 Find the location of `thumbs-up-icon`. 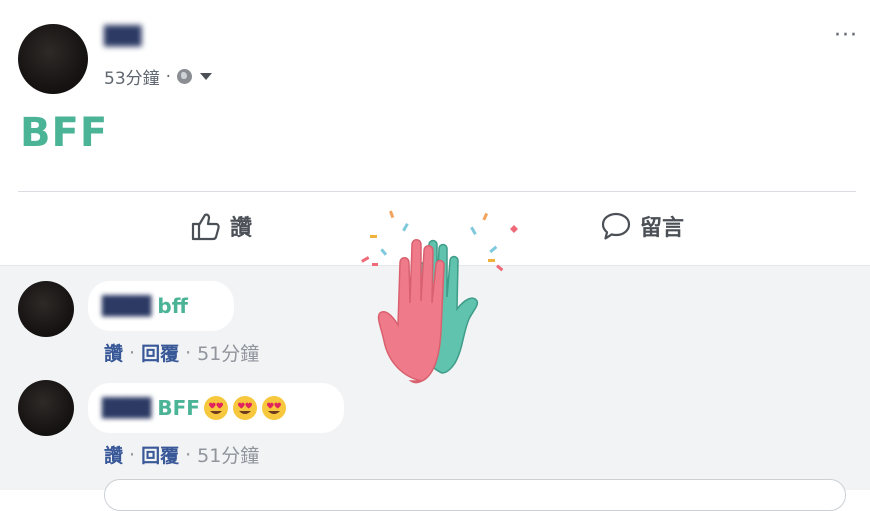

thumbs-up-icon is located at coordinates (205, 227).